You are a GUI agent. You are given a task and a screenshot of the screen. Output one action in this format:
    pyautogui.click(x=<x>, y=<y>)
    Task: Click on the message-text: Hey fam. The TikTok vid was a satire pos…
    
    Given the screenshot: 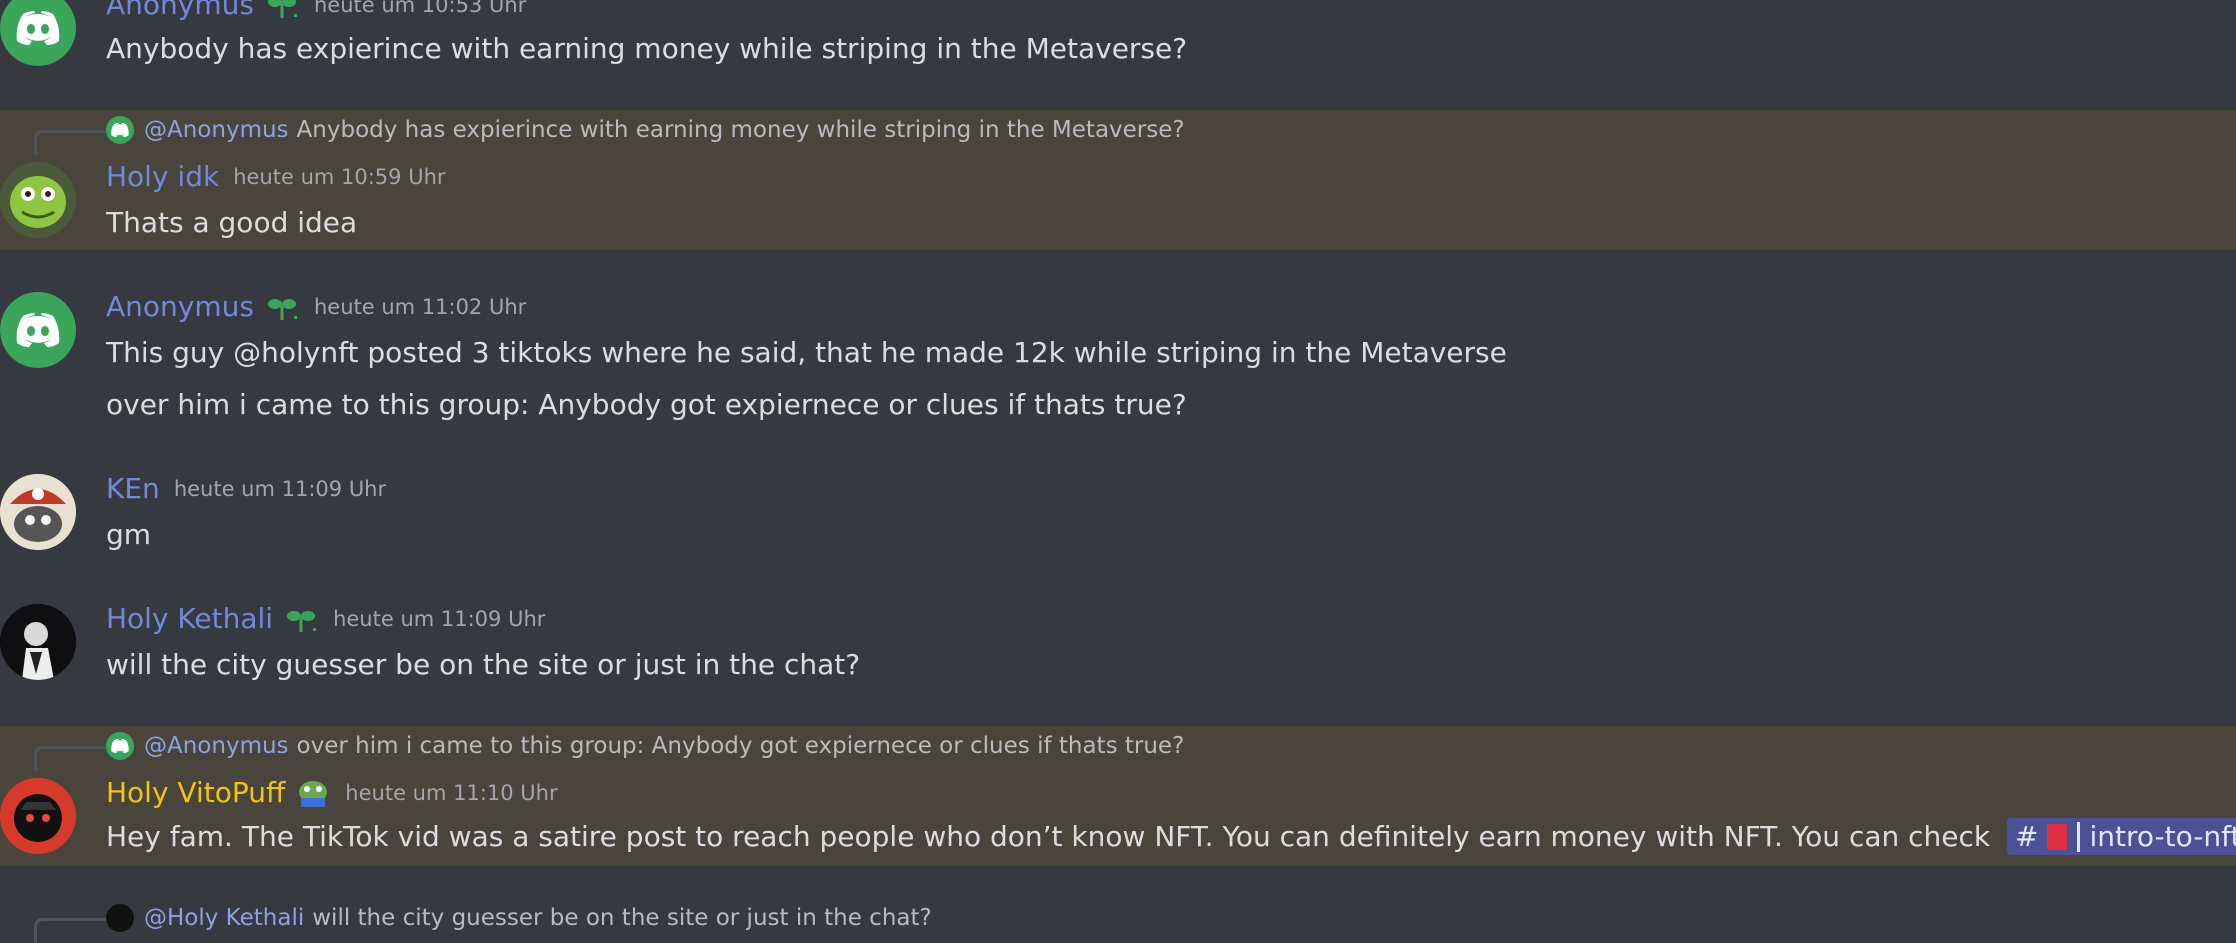 What is the action you would take?
    pyautogui.click(x=1171, y=836)
    